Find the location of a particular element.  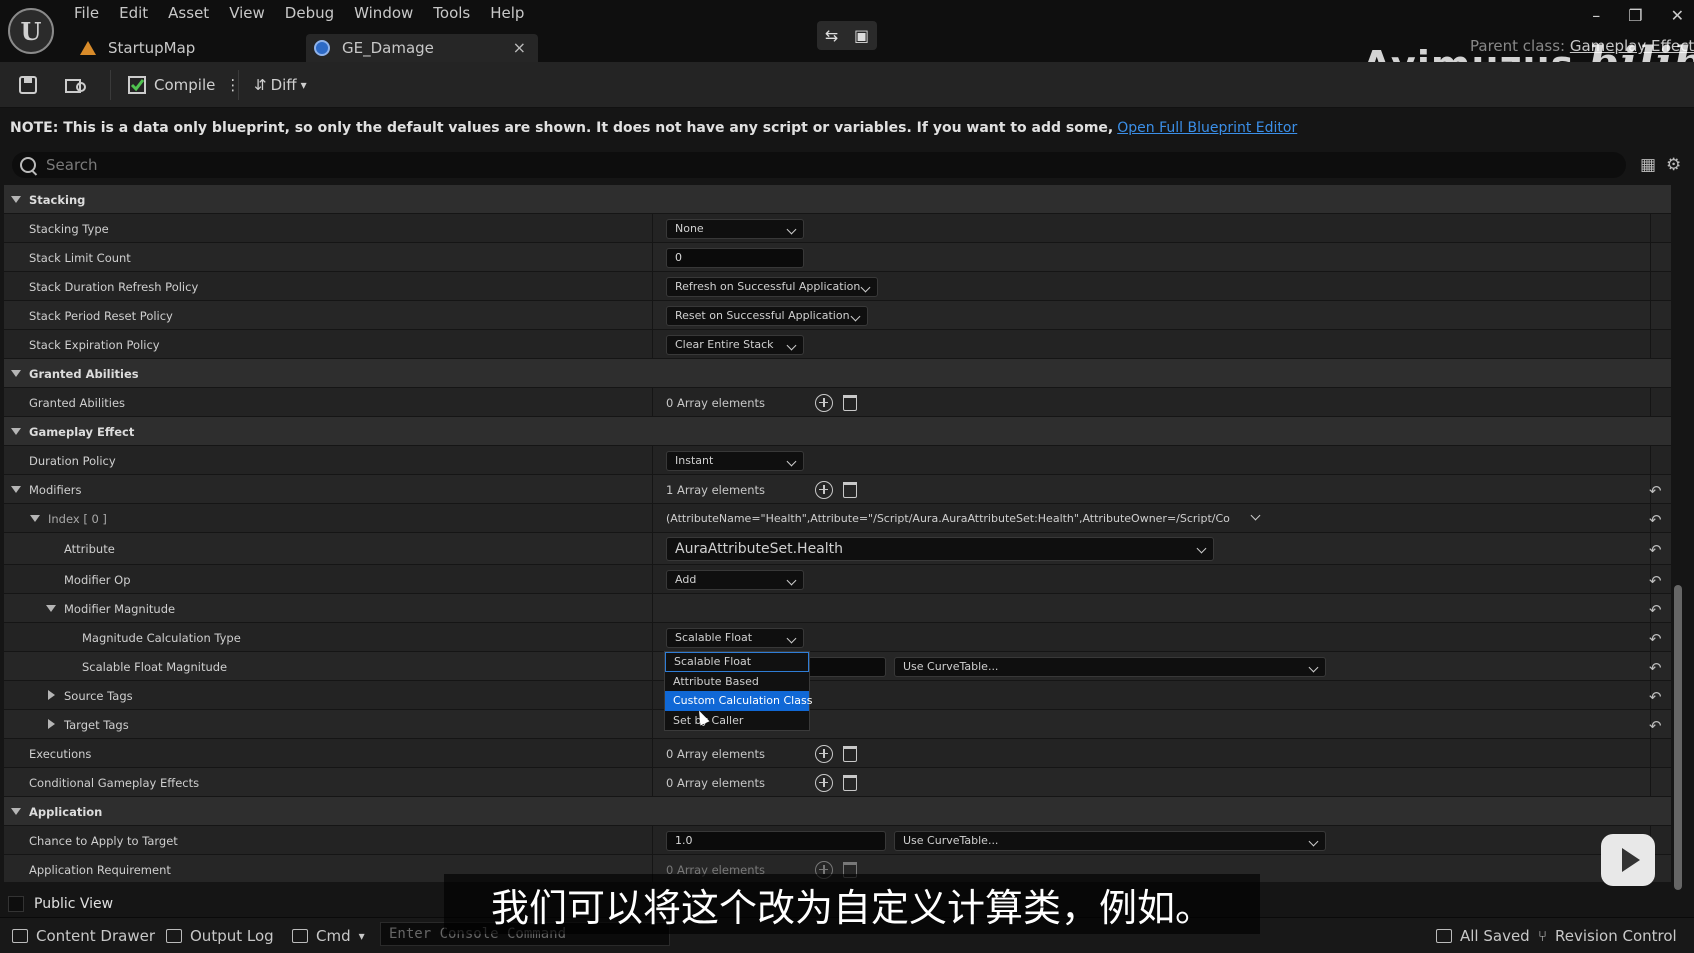

expiration-combo: Clear Entire Stack is located at coordinates (735, 344).